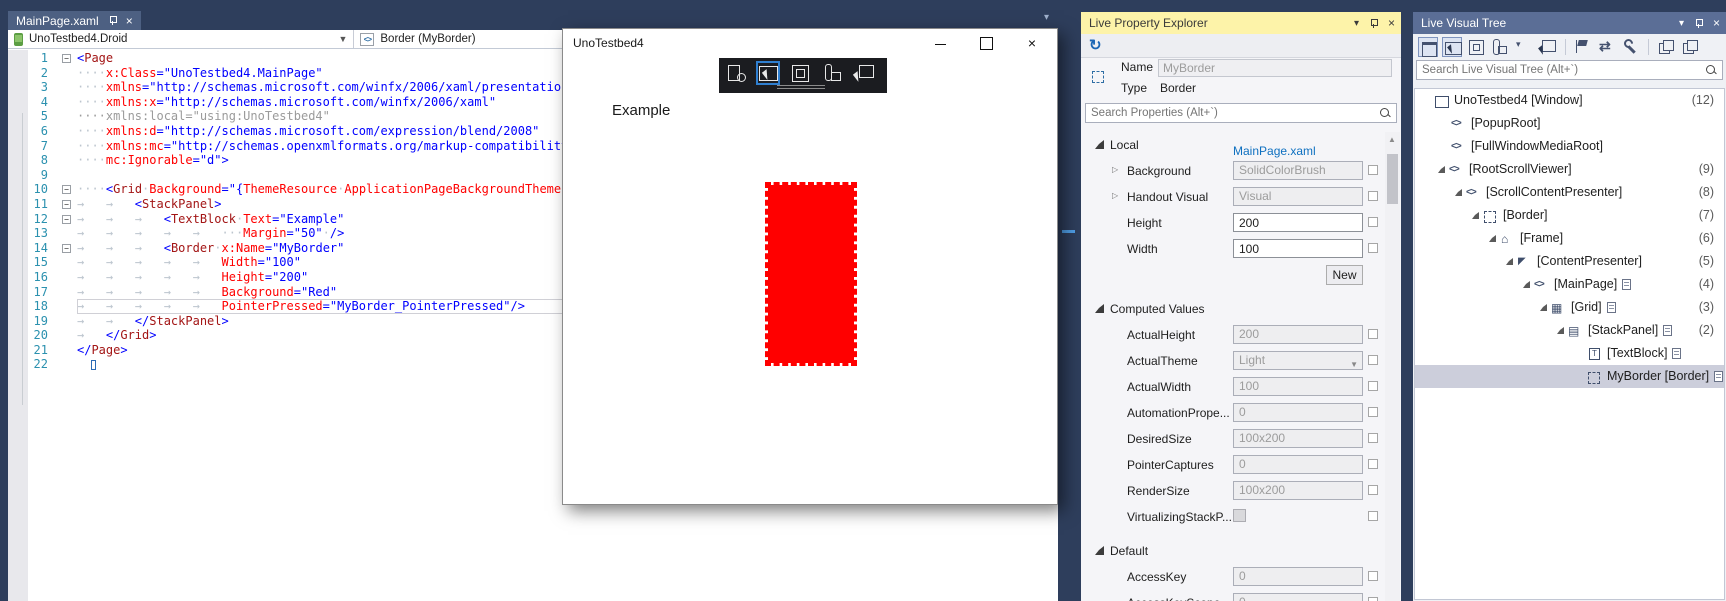  What do you see at coordinates (1232, 309) in the screenshot?
I see `property-section-header: Computed Values` at bounding box center [1232, 309].